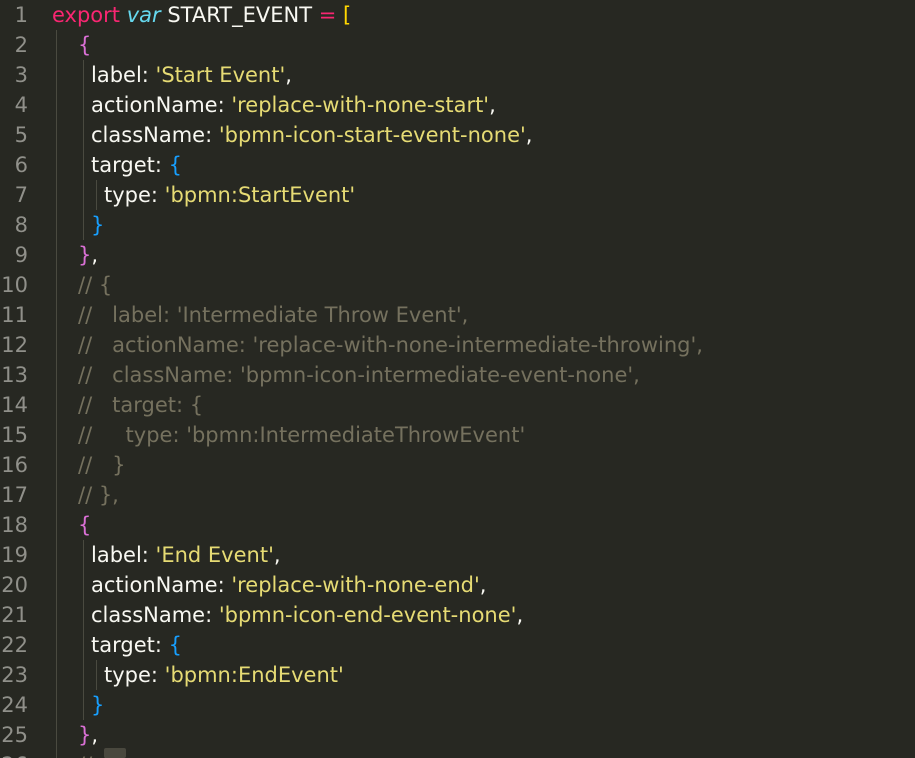  Describe the element at coordinates (14, 705) in the screenshot. I see `line-number: 24` at that location.